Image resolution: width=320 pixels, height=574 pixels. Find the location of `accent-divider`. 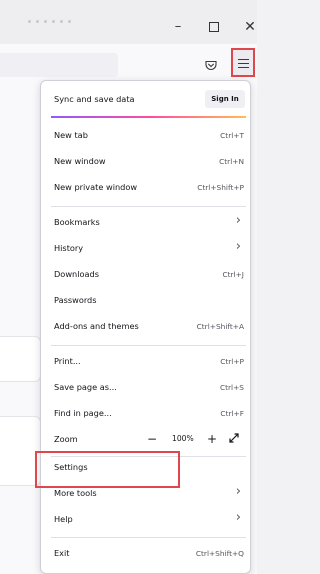

accent-divider is located at coordinates (148, 117).